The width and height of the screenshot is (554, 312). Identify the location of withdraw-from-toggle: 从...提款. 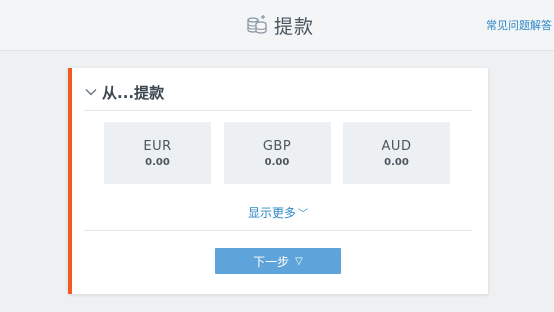
(124, 92).